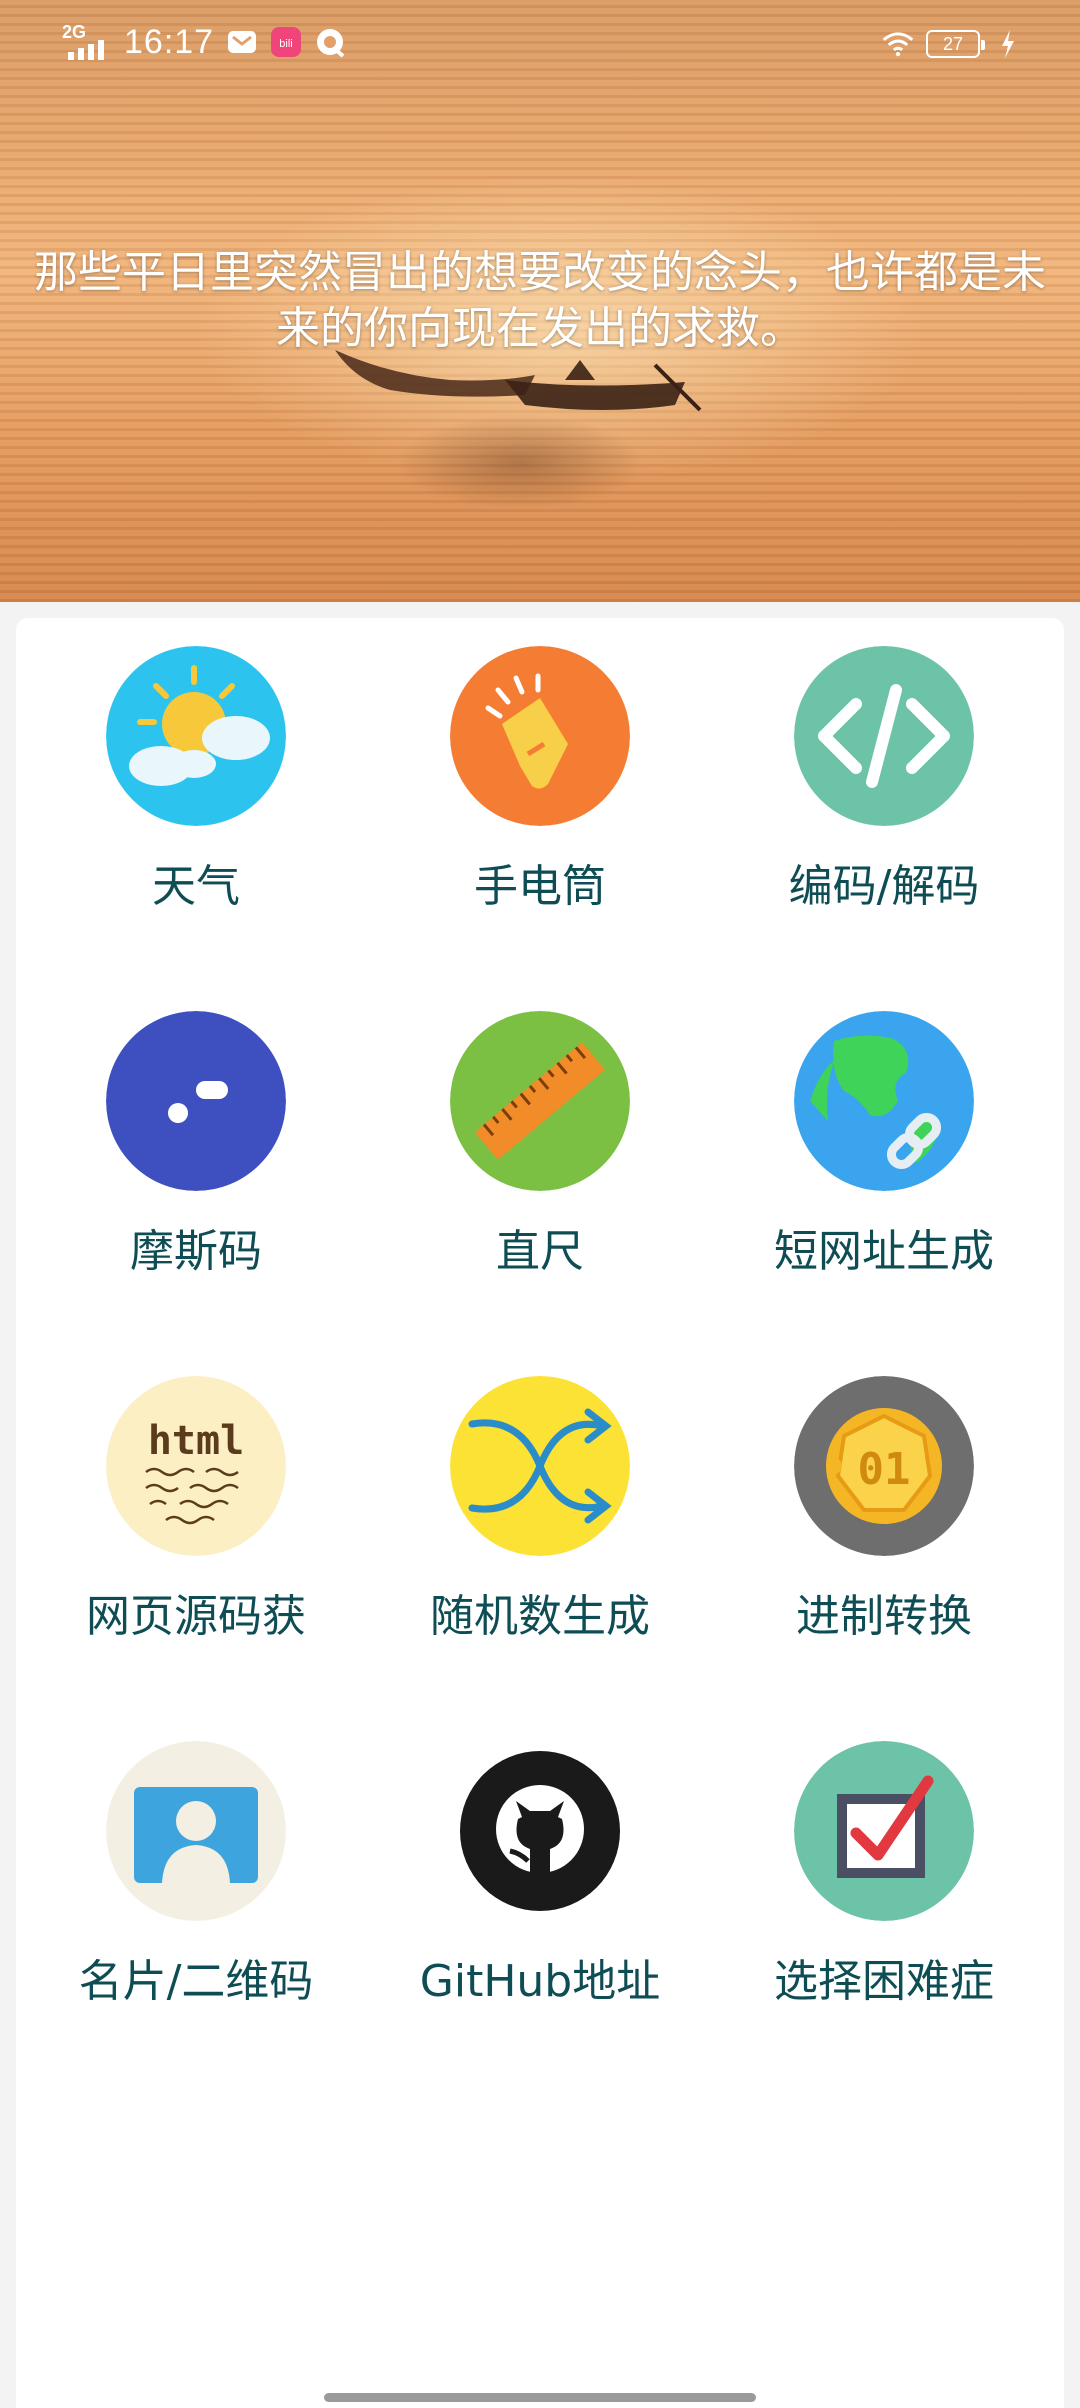 The height and width of the screenshot is (2408, 1080). What do you see at coordinates (540, 1251) in the screenshot?
I see `tool-label: 直尺` at bounding box center [540, 1251].